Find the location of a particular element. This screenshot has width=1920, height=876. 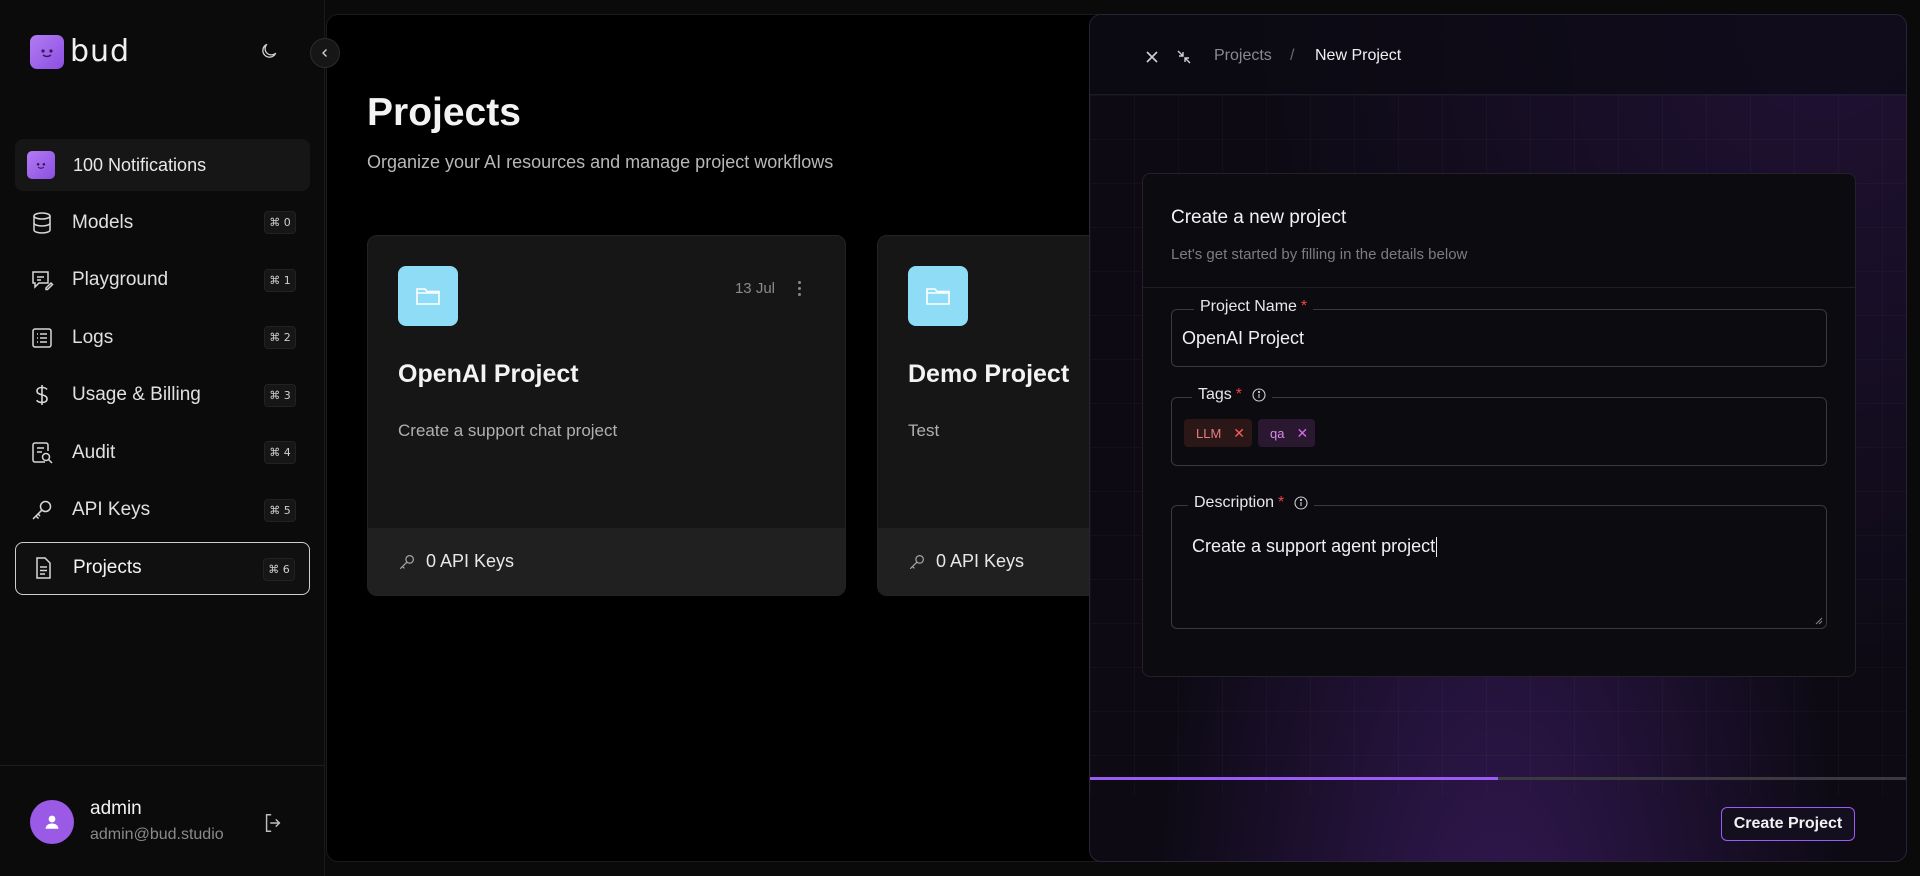

document-icon is located at coordinates (43, 568).